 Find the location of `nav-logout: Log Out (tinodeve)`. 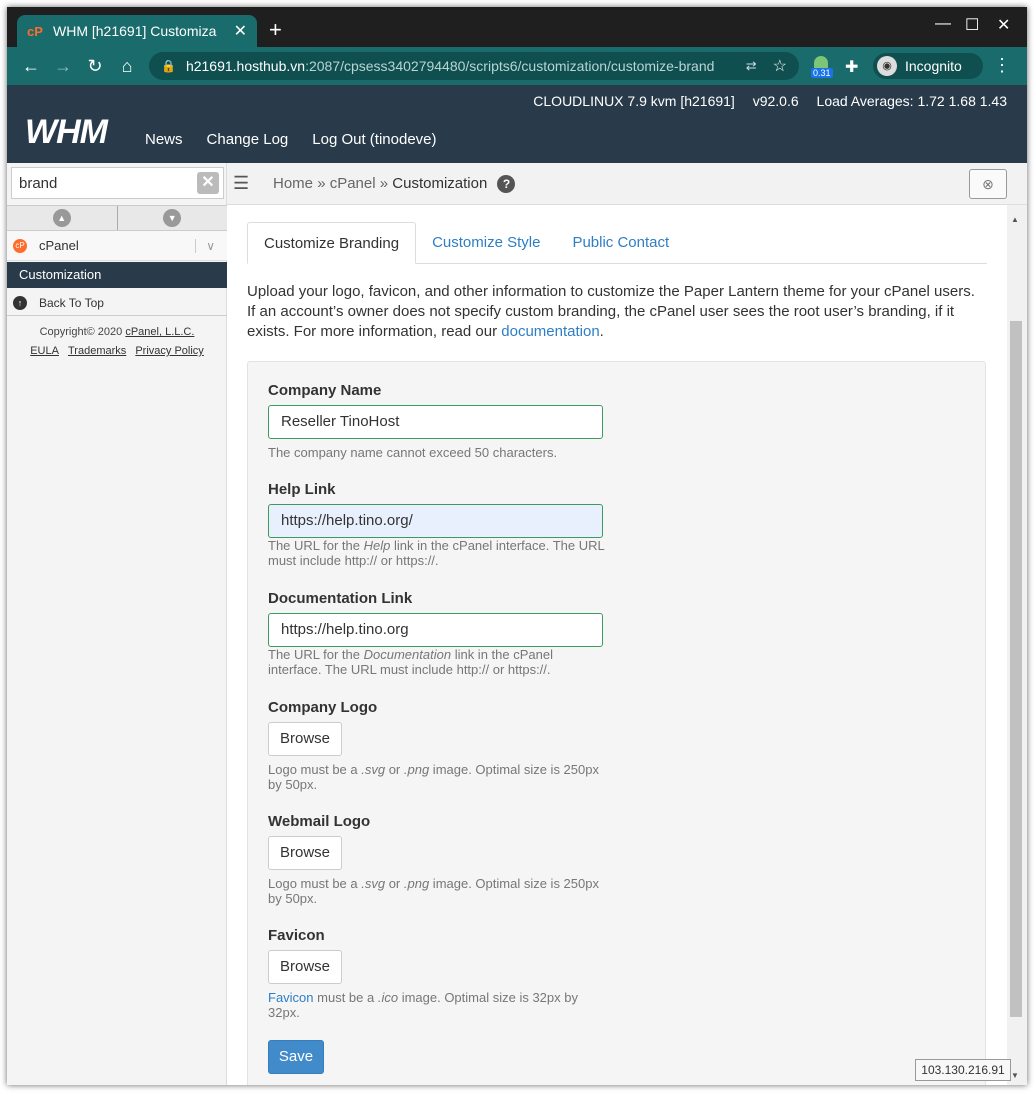

nav-logout: Log Out (tinodeve) is located at coordinates (374, 139).